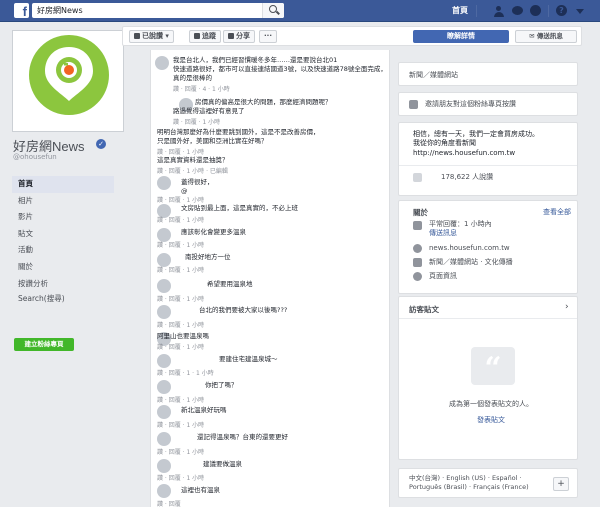  I want to click on nav-item-events: 活動, so click(63, 250).